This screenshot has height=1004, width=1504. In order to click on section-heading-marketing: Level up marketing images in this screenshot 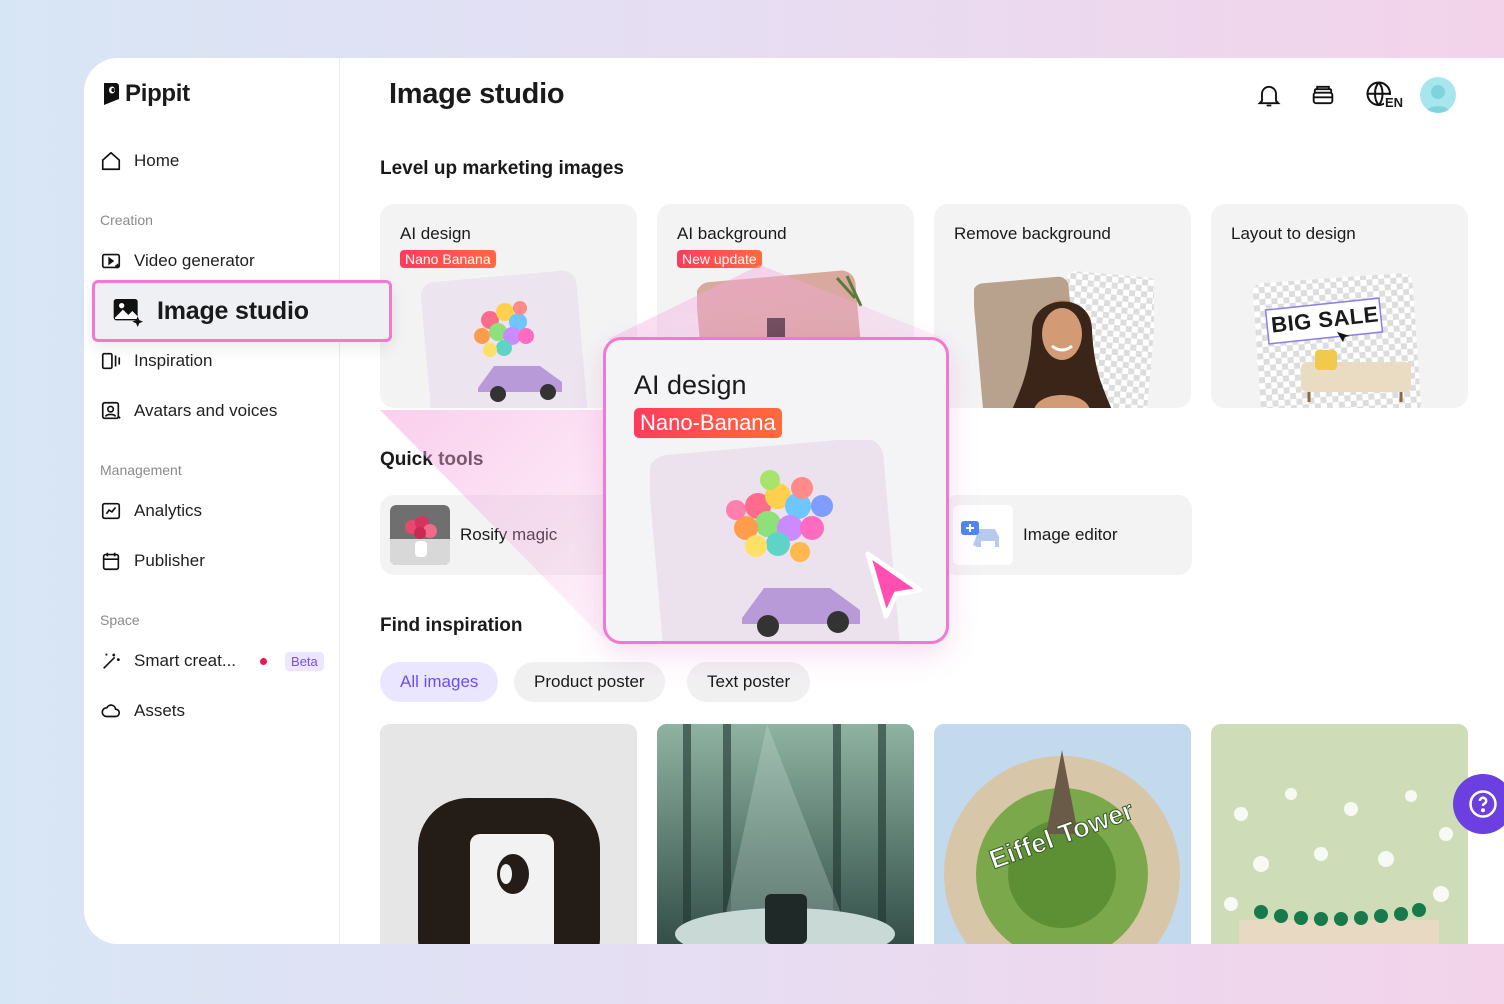, I will do `click(502, 168)`.